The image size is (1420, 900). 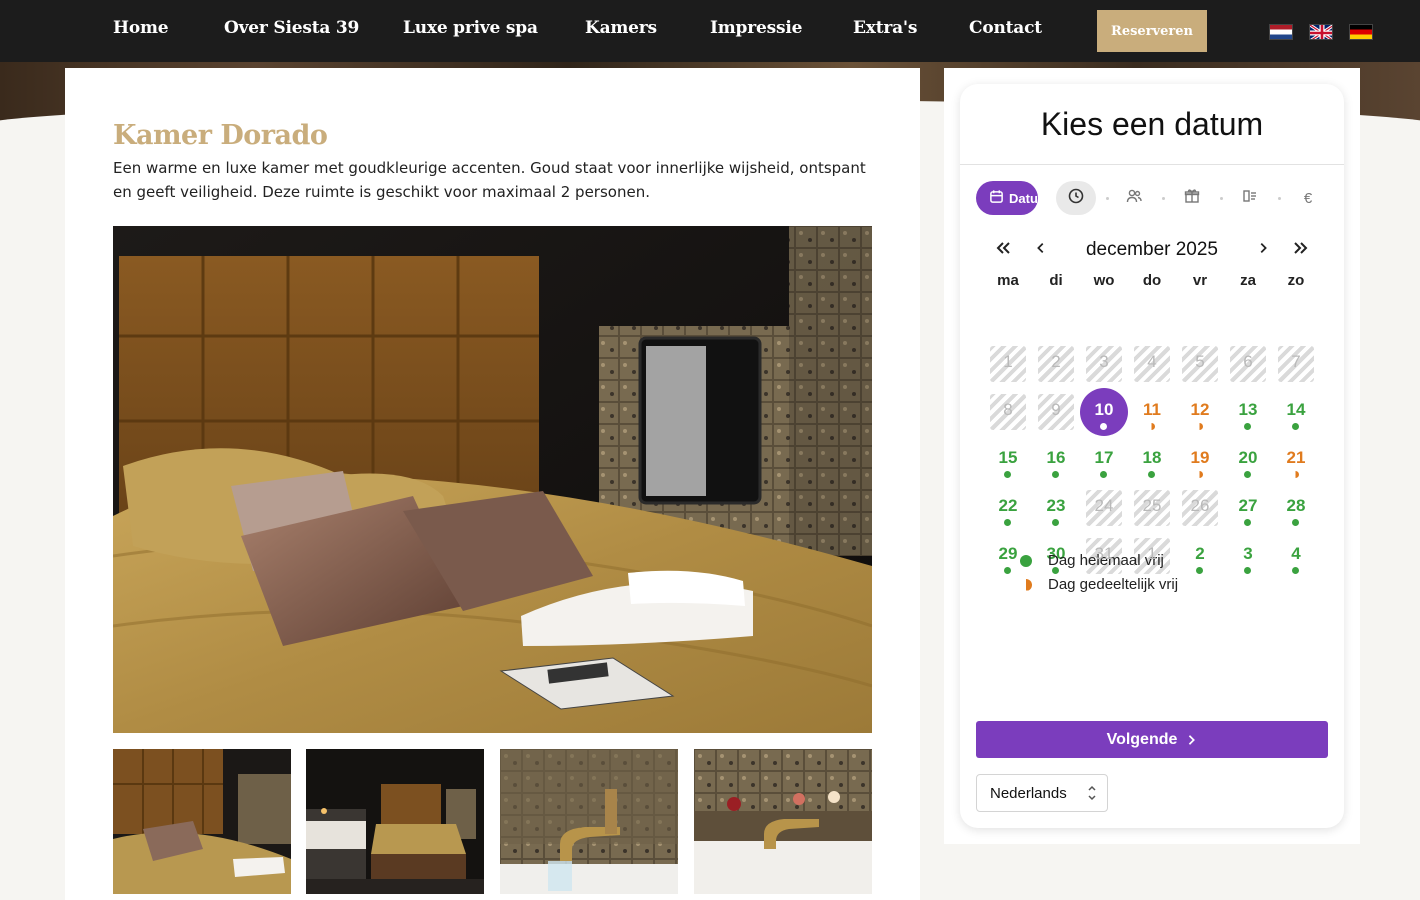 I want to click on chevron-updown-icon, so click(x=1092, y=795).